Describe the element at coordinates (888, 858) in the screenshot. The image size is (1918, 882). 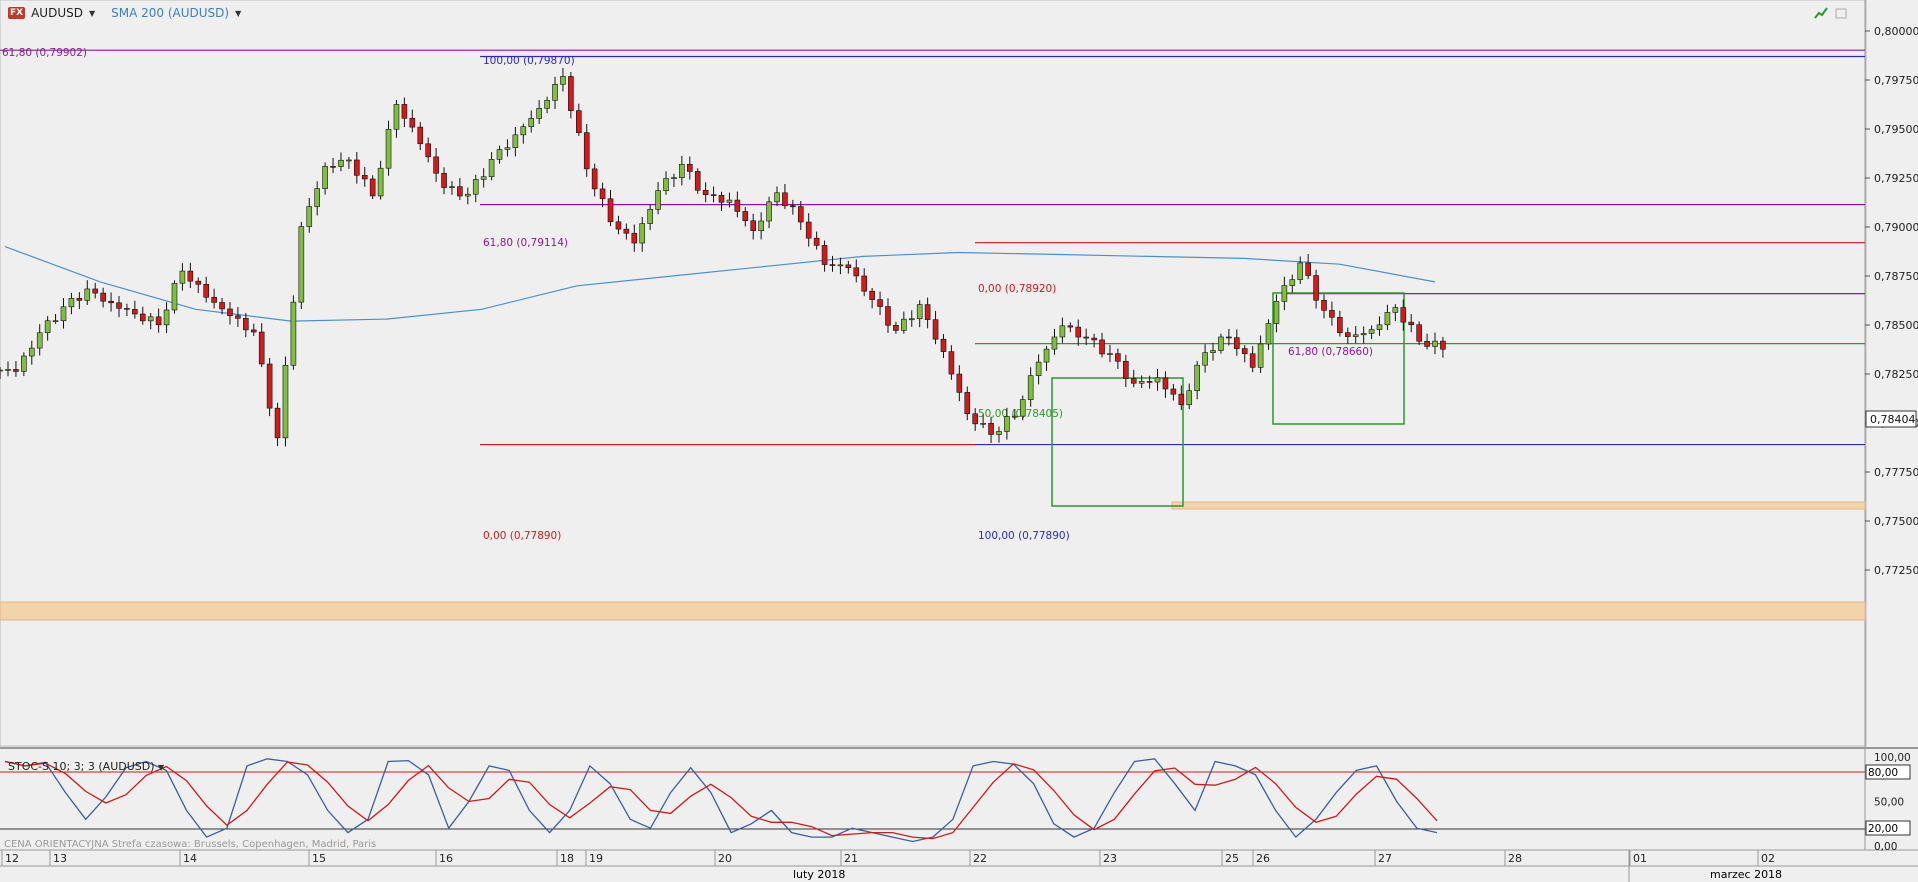
I see `time-axis: 12 13 14 15 16 18 19 20 21 22 23 25 26 27 28 01 02` at that location.